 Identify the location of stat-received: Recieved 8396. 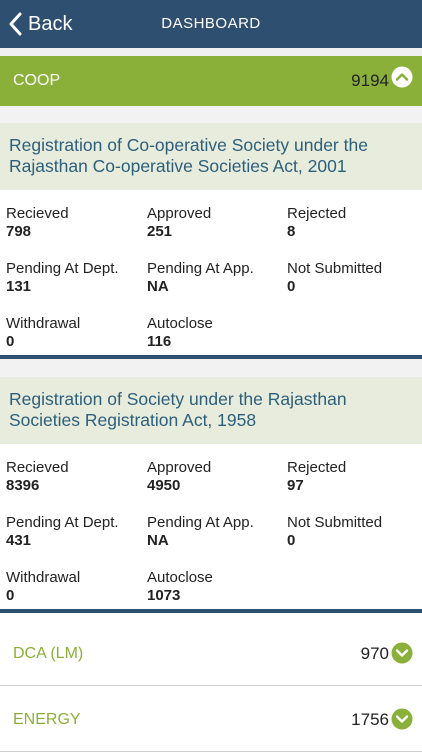
(37, 477).